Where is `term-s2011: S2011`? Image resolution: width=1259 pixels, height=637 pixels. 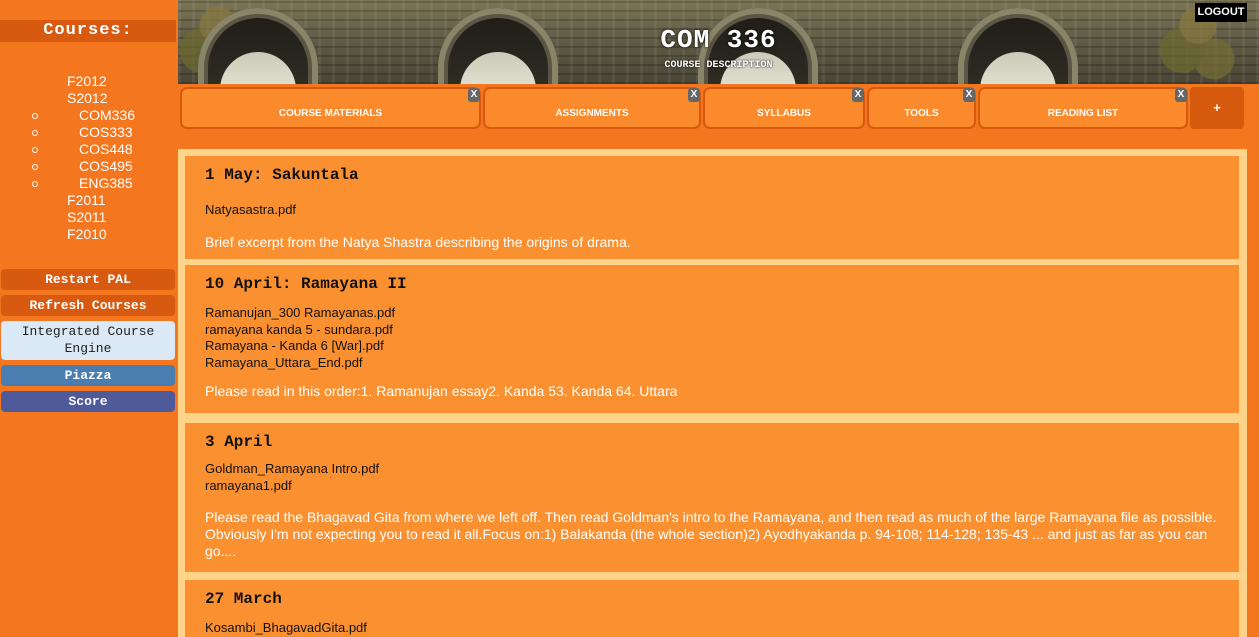 term-s2011: S2011 is located at coordinates (86, 217).